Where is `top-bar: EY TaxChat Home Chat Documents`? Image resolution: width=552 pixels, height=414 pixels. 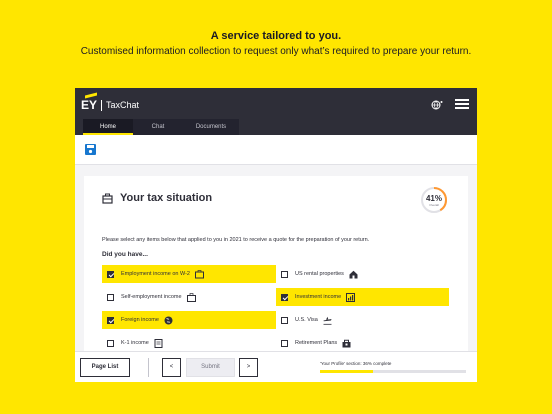
top-bar: EY TaxChat Home Chat Documents is located at coordinates (276, 111).